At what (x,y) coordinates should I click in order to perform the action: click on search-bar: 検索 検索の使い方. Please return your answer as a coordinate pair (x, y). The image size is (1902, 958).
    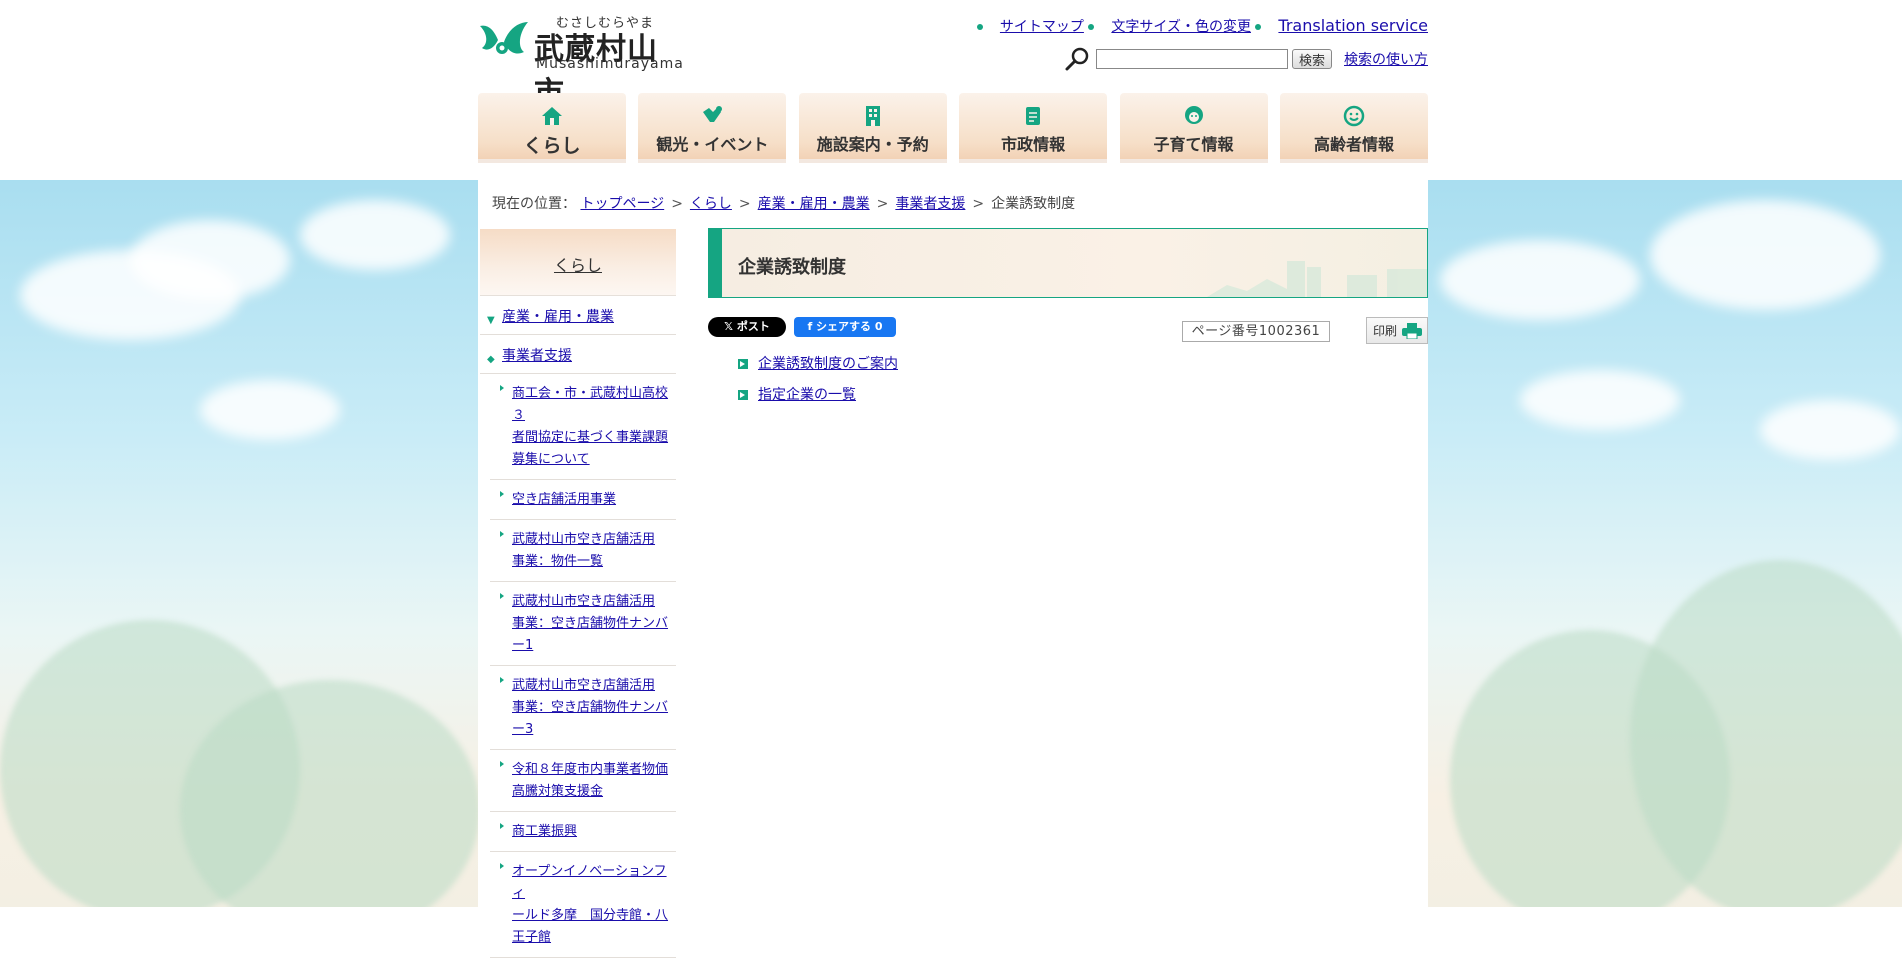
    Looking at the image, I should click on (1246, 59).